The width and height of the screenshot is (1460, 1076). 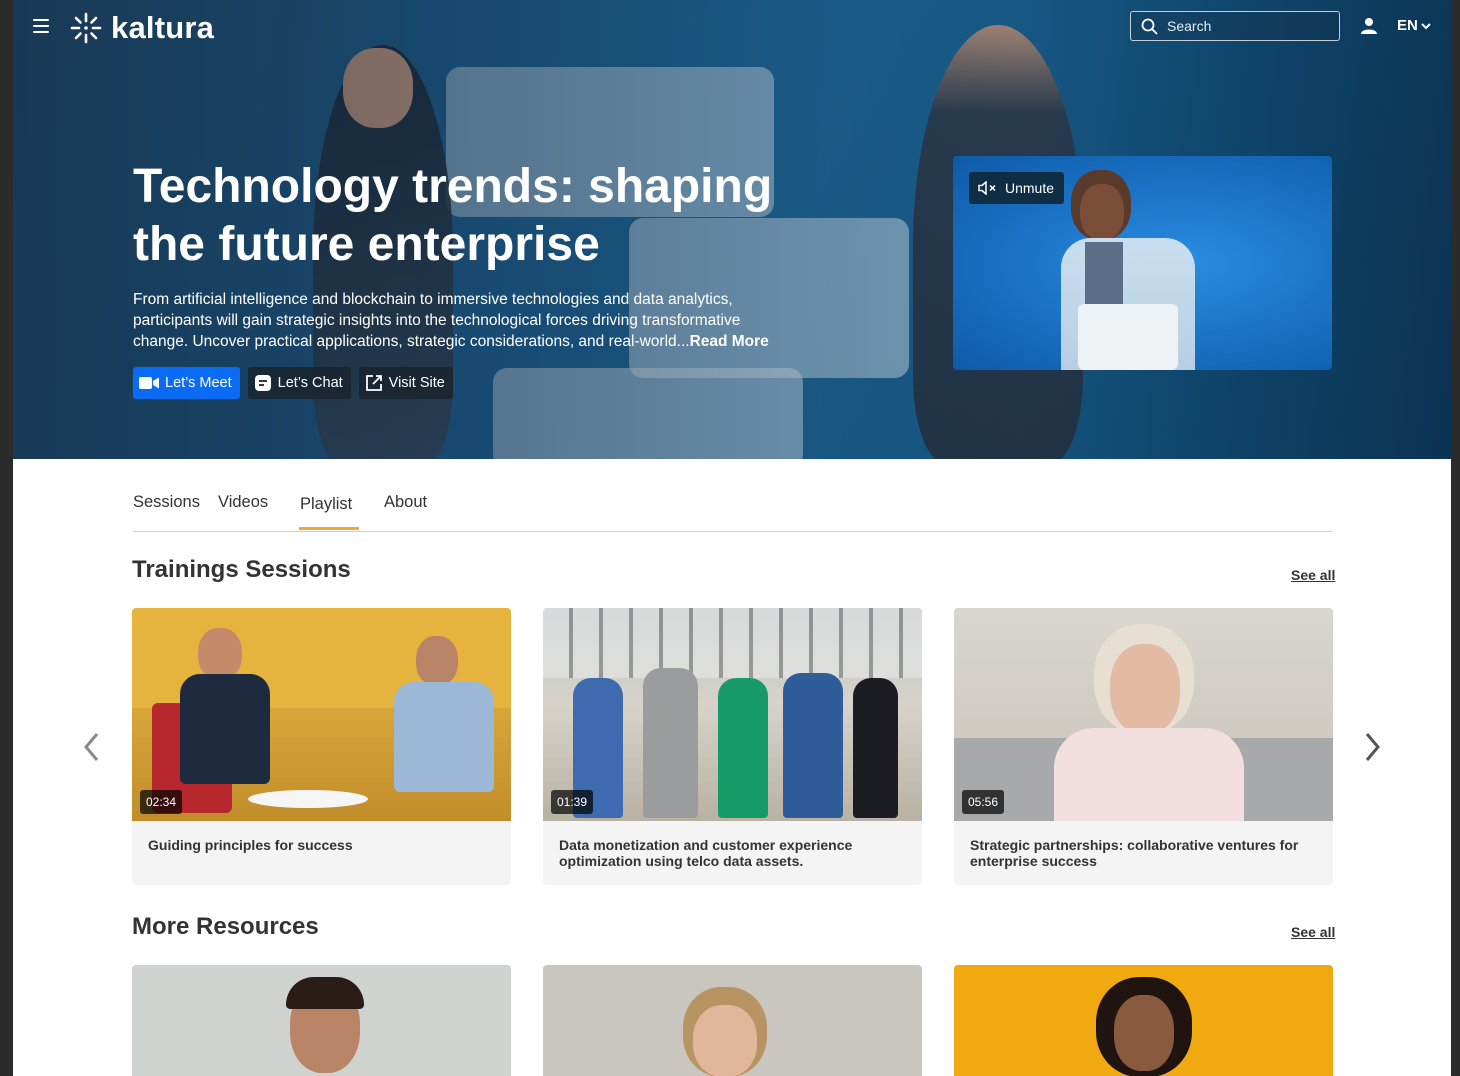 What do you see at coordinates (149, 383) in the screenshot?
I see `video-camera-icon` at bounding box center [149, 383].